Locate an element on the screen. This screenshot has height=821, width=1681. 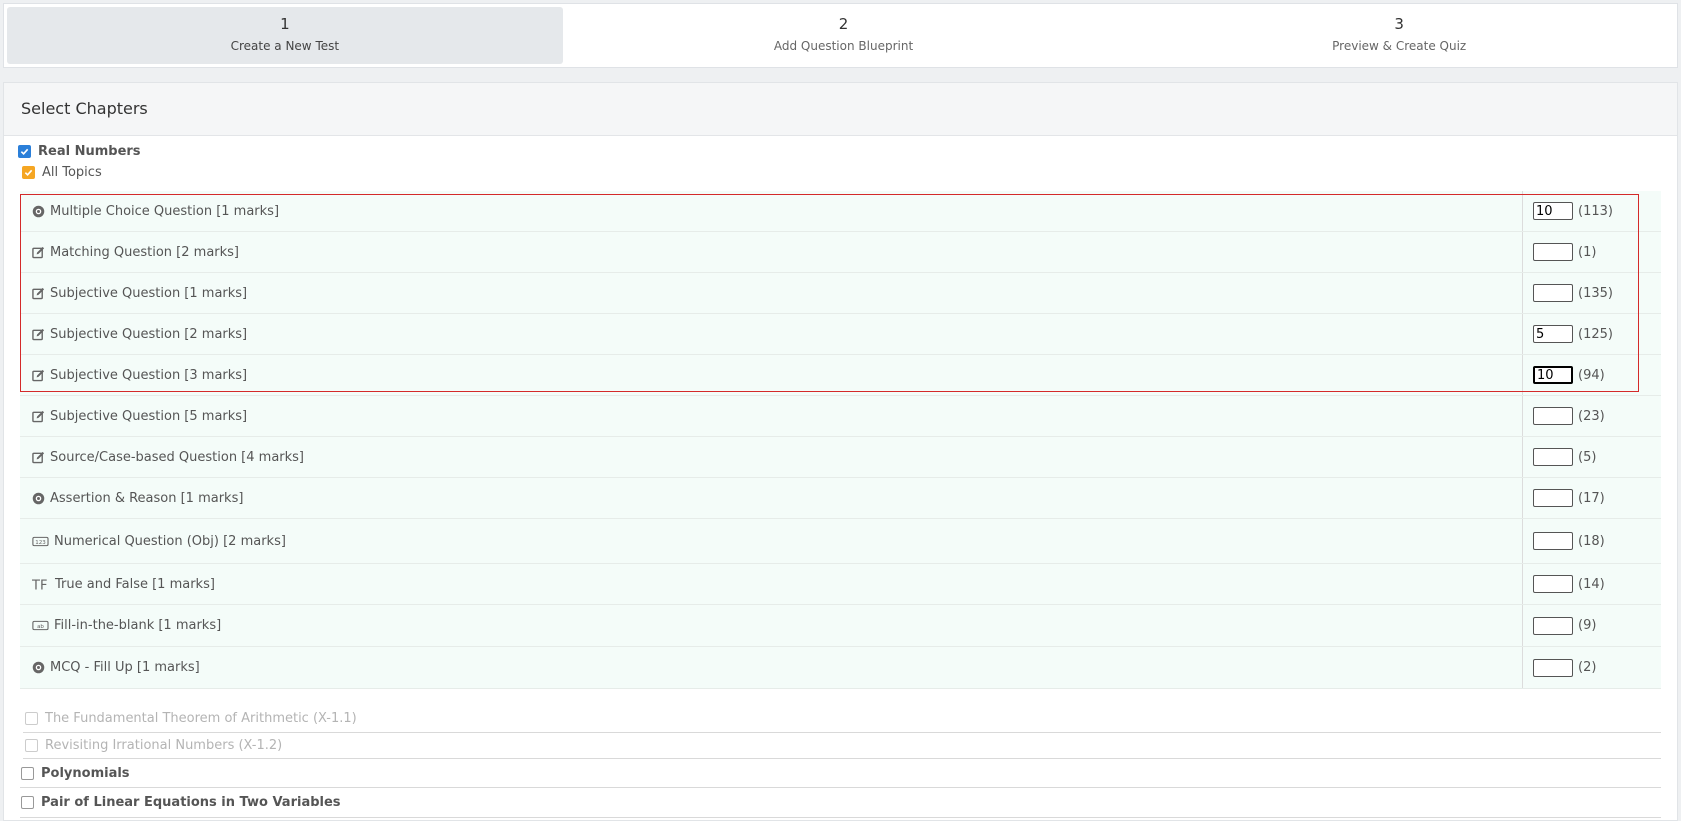
available-count: (5) is located at coordinates (1587, 457).